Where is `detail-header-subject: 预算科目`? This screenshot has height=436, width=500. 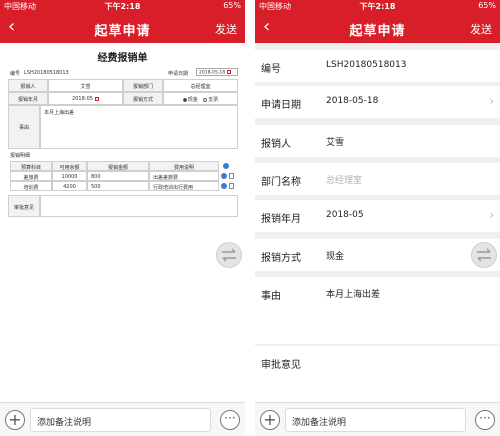
detail-header-subject: 预算科目 is located at coordinates (31, 166).